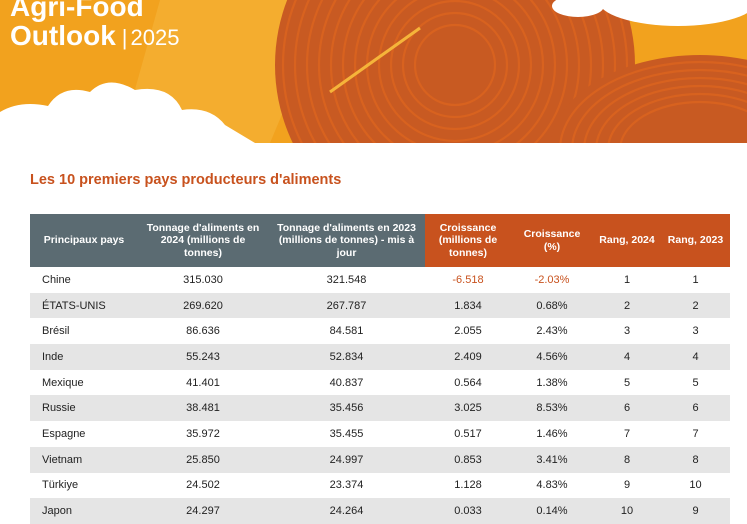  Describe the element at coordinates (203, 408) in the screenshot. I see `cell-tonnage-2024: 38.481` at that location.